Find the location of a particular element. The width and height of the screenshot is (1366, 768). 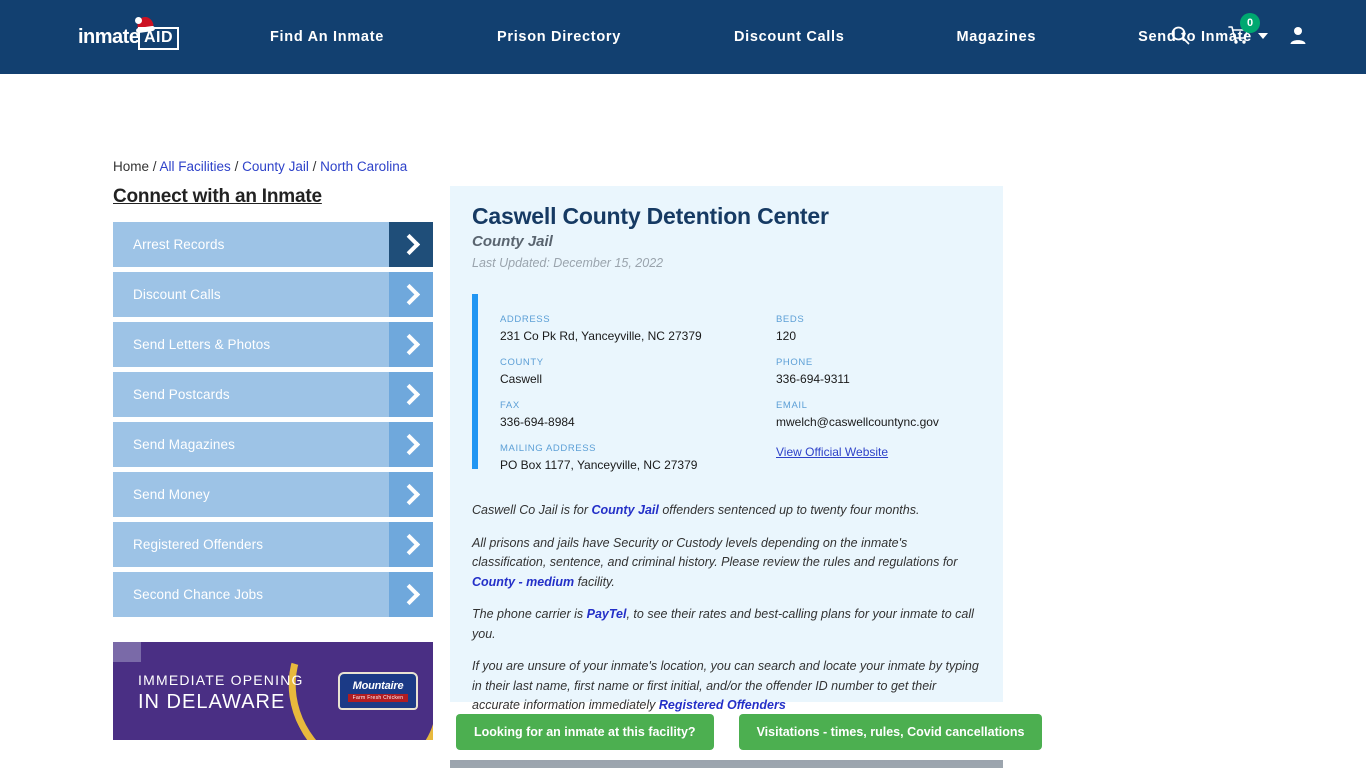

detail-value: 336-694-9311 is located at coordinates (813, 379).